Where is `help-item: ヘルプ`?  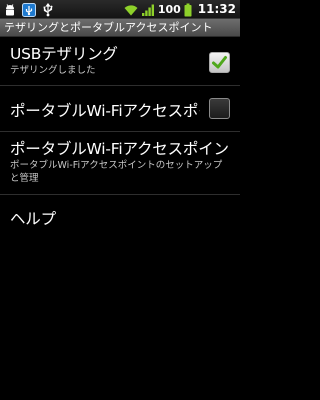
help-item: ヘルプ is located at coordinates (120, 217).